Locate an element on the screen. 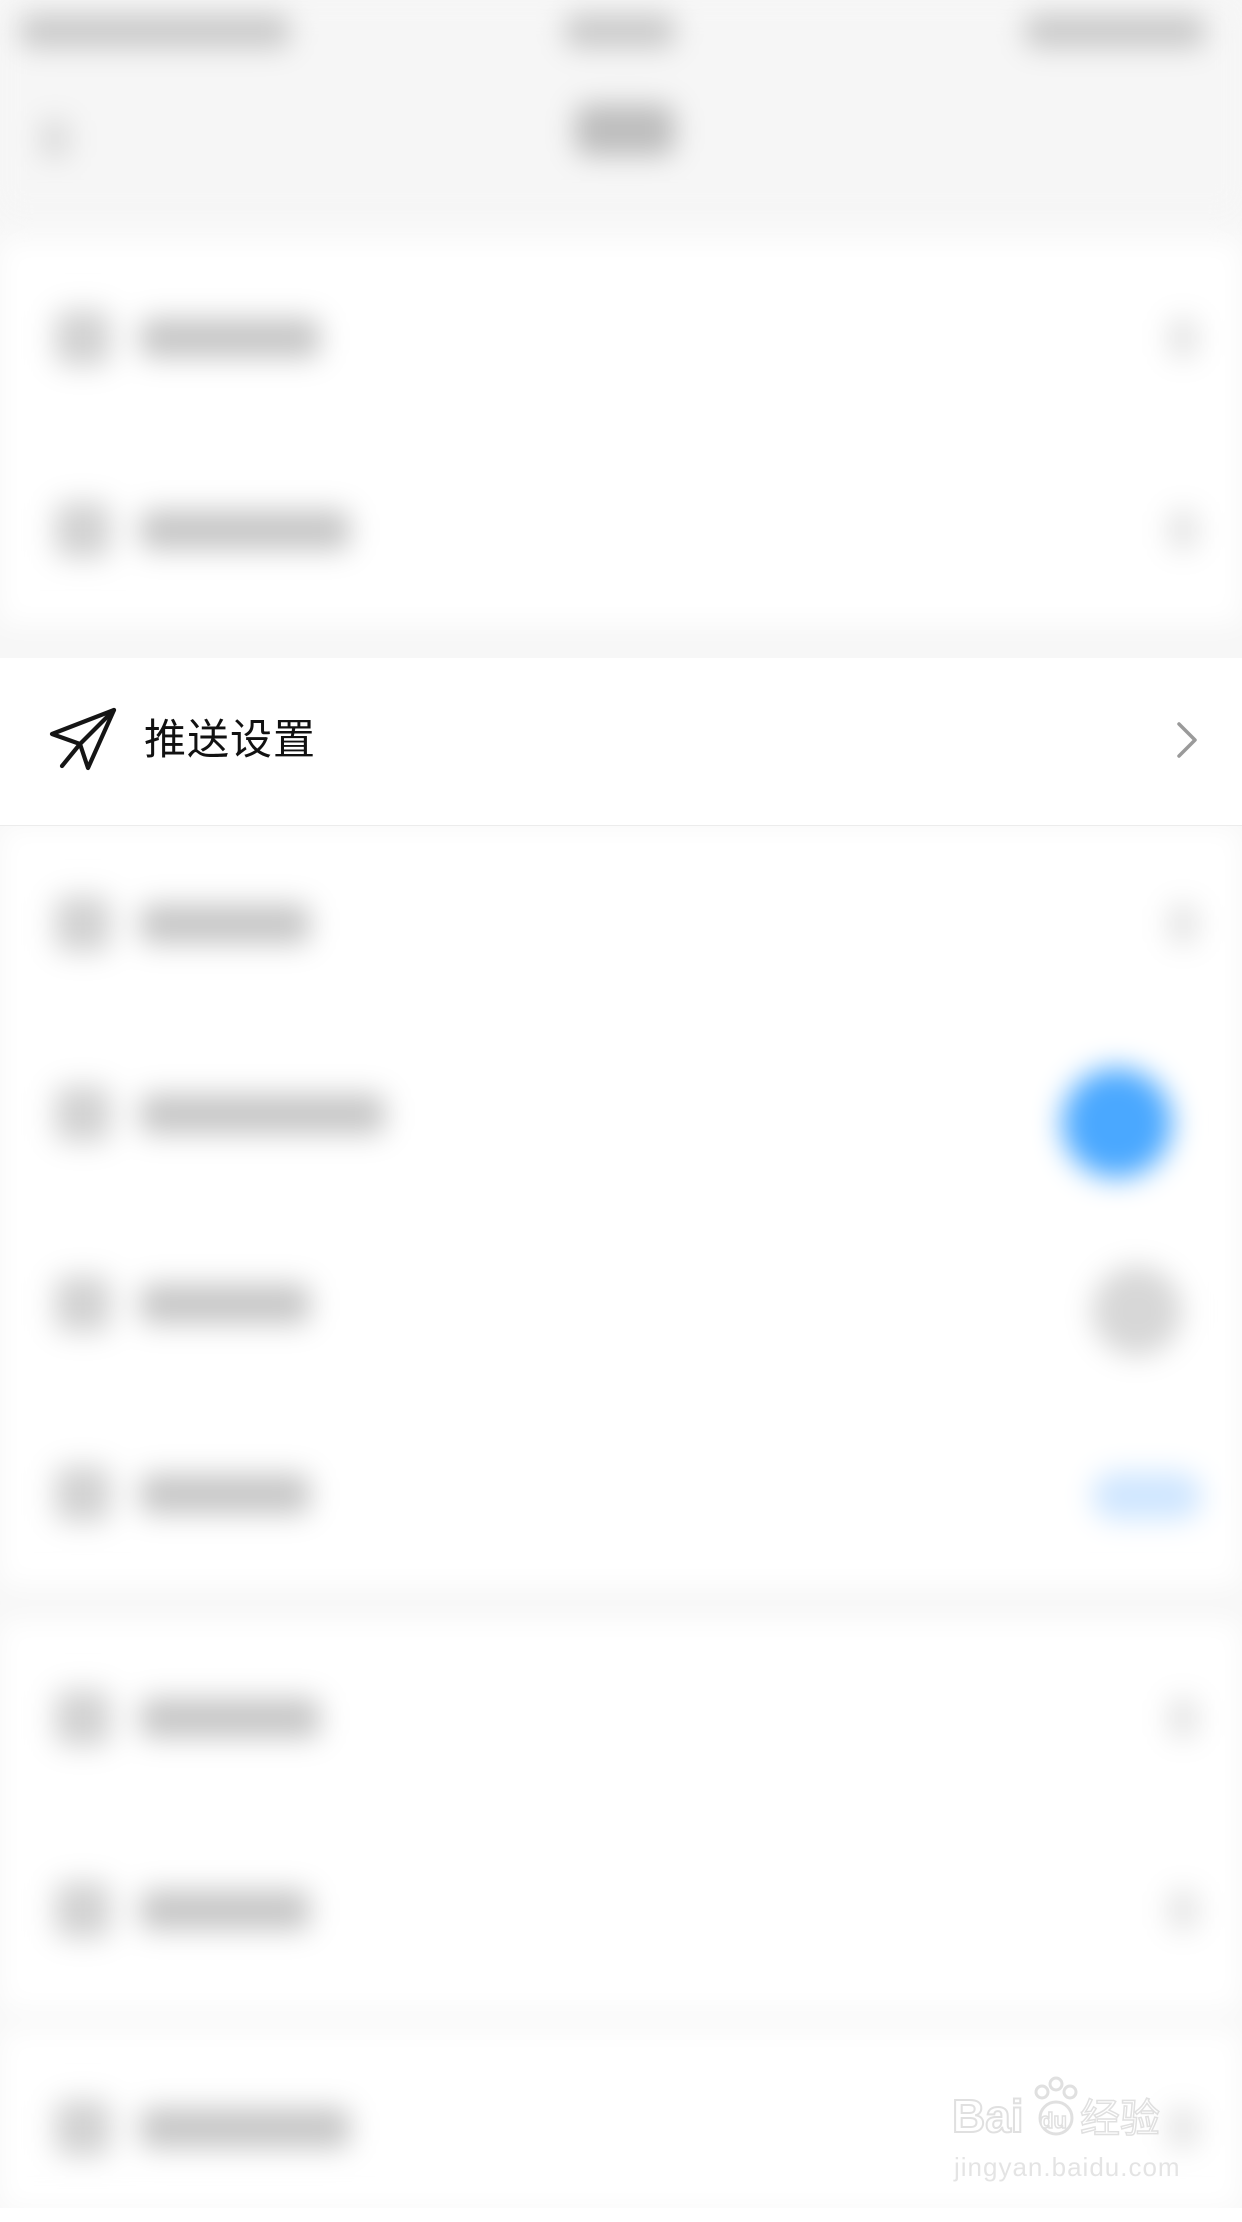 This screenshot has width=1242, height=2222. baidu-logo: Bai du 经验 is located at coordinates (1056, 2109).